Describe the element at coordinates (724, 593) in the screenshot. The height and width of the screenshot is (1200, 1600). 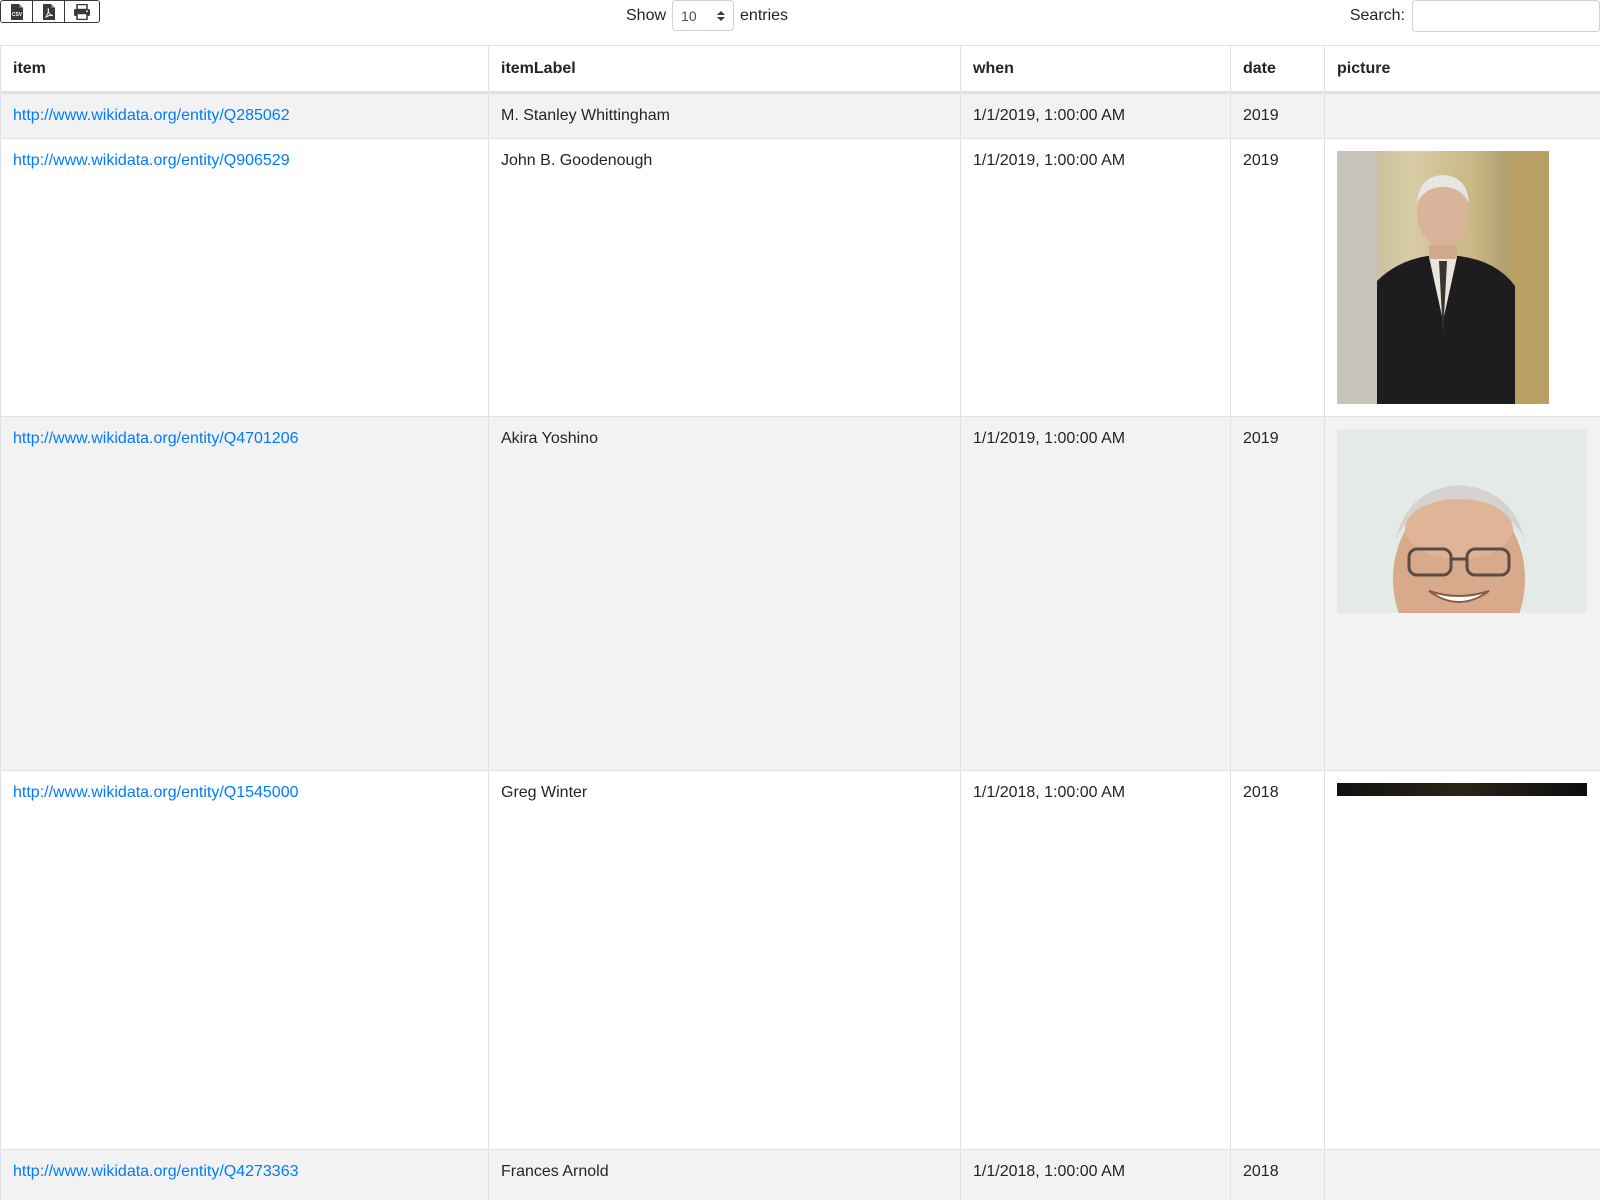
I see `item-label-cell: Akira Yoshino` at that location.